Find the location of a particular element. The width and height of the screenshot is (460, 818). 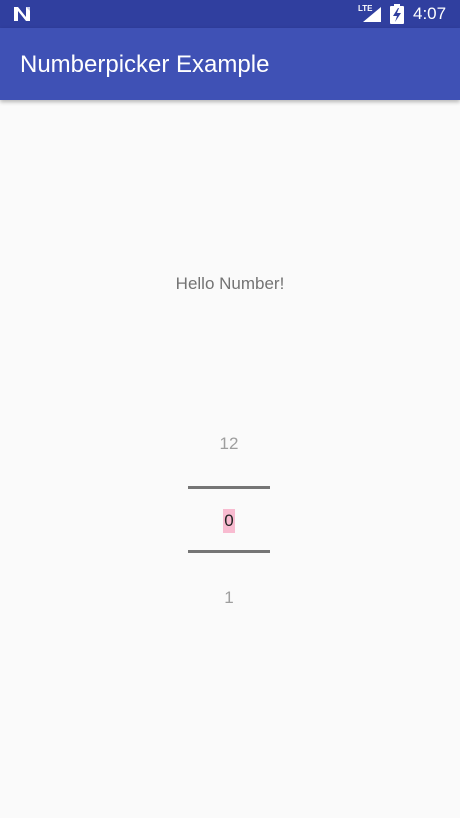

app-bar: Numberpicker Example is located at coordinates (230, 64).